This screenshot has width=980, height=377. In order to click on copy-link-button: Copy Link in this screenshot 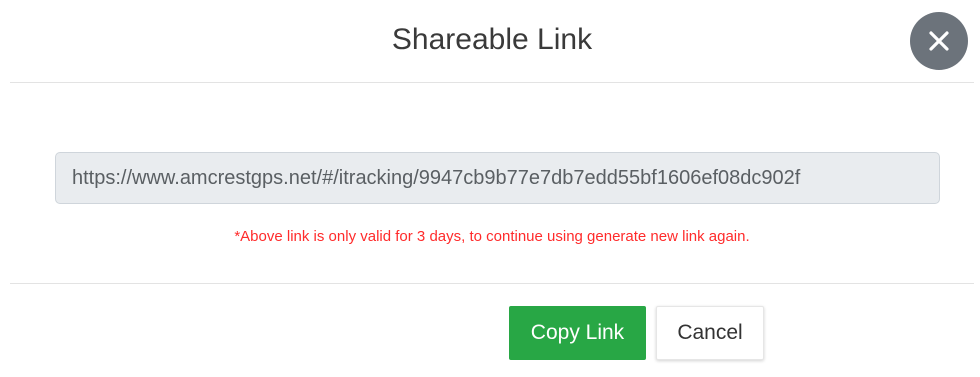, I will do `click(577, 333)`.